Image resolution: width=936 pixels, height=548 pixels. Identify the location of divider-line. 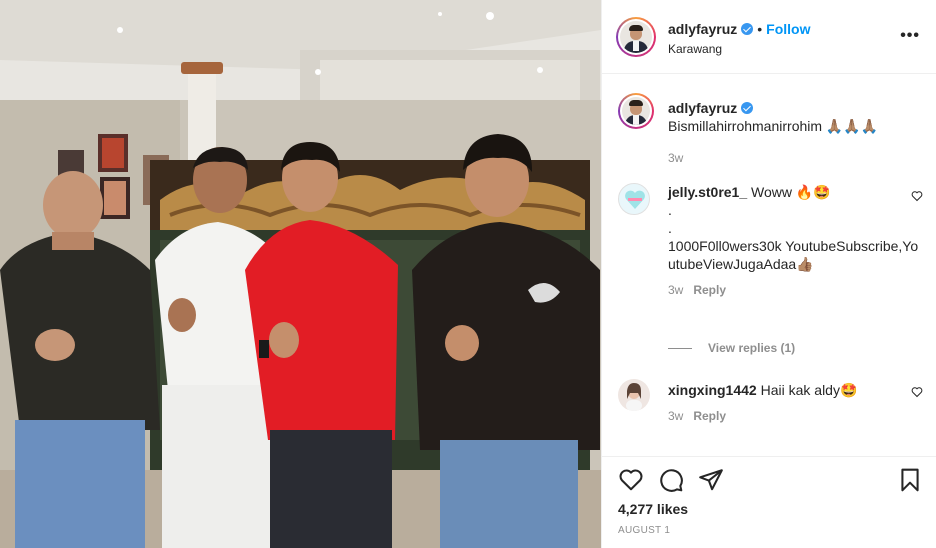
(680, 349).